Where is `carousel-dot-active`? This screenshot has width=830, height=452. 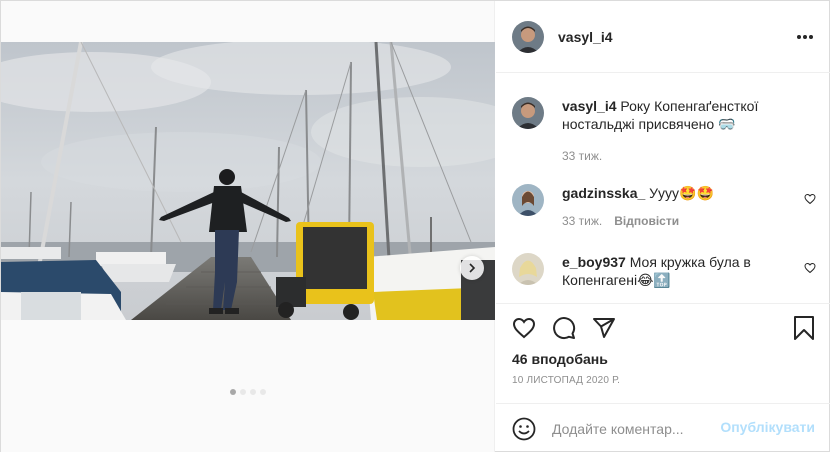 carousel-dot-active is located at coordinates (233, 392).